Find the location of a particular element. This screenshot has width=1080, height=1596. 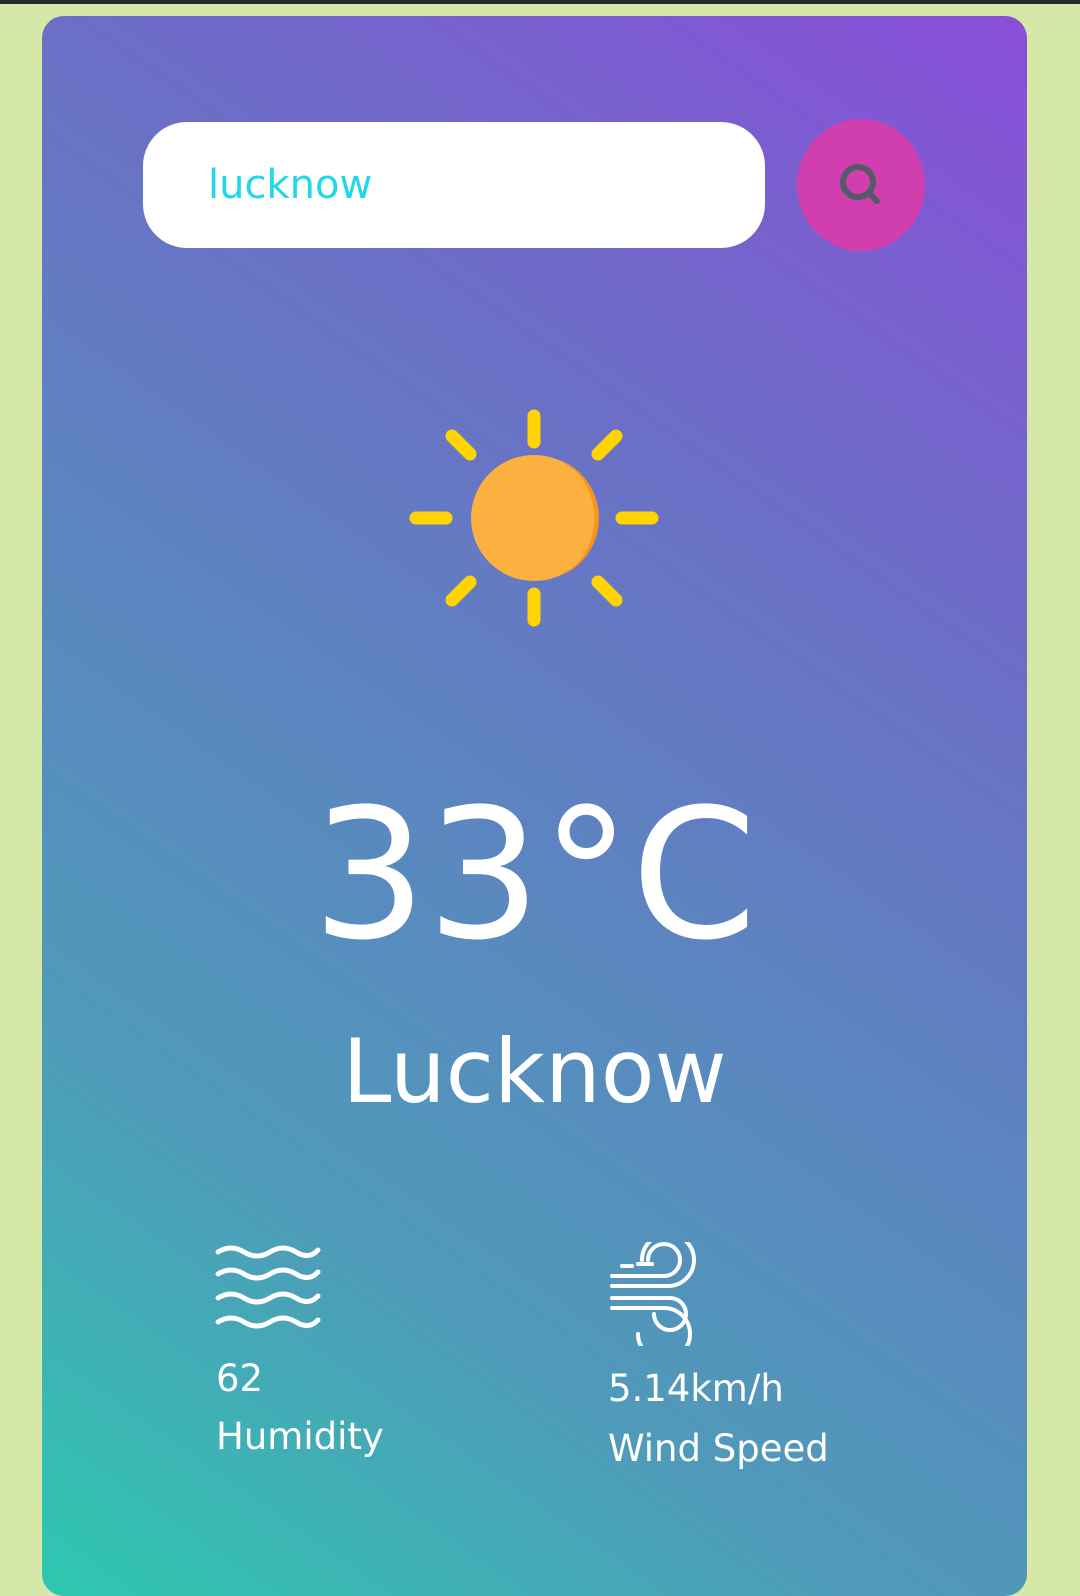

wind-speed-value-text: 5.14km/h is located at coordinates (696, 1388).